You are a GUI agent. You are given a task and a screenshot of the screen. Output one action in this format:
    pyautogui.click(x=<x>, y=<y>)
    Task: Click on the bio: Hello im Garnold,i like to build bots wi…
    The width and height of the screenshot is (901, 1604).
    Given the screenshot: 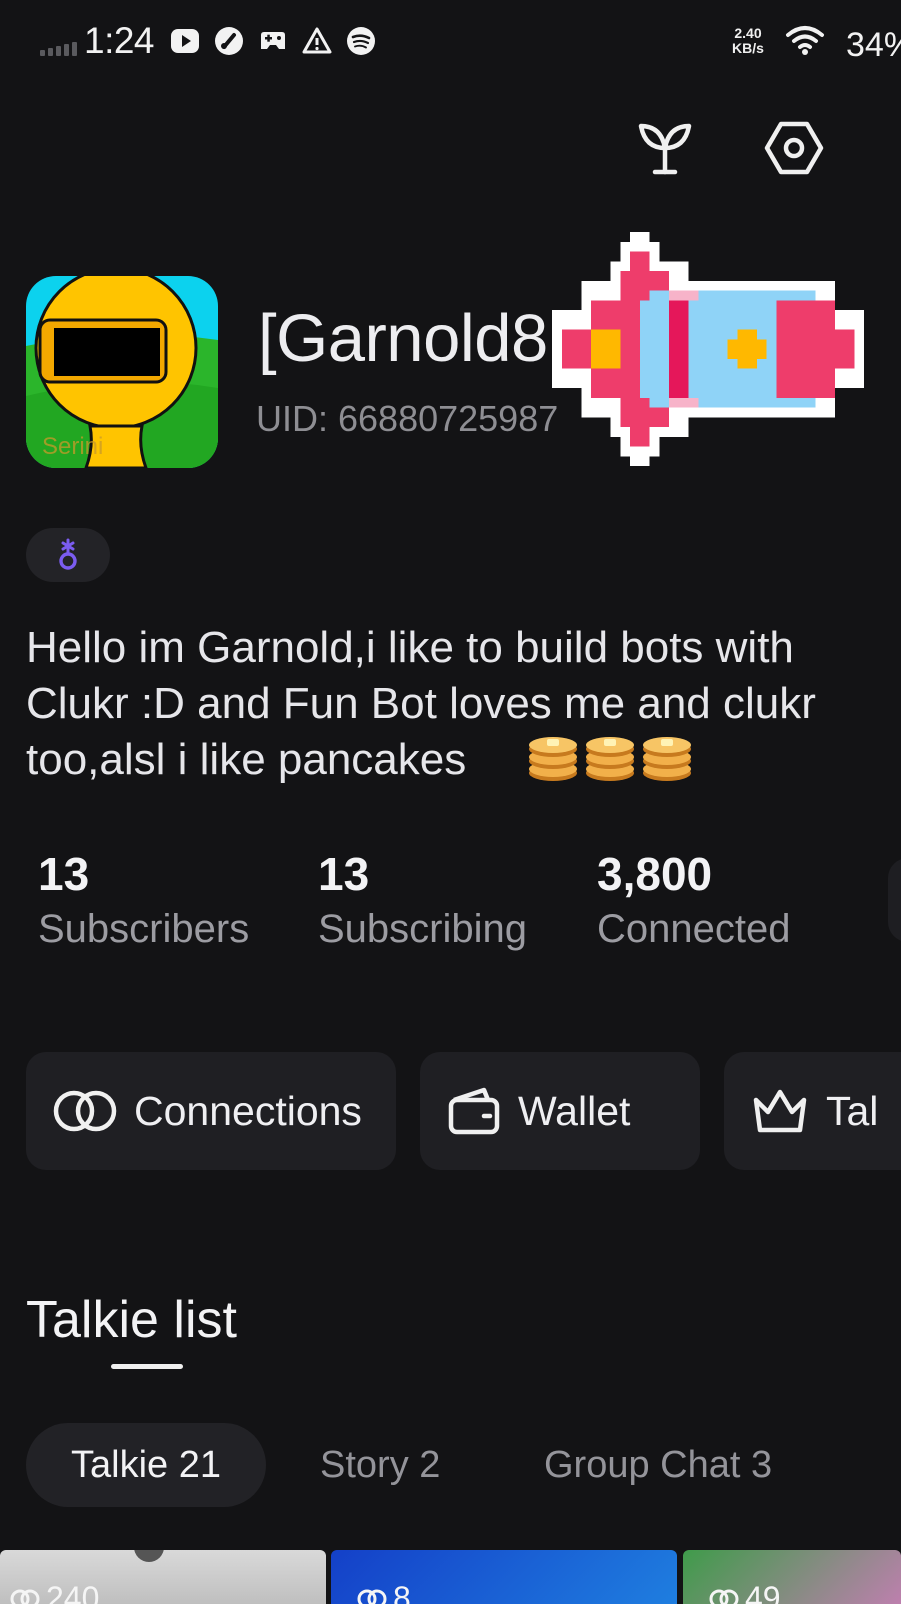 What is the action you would take?
    pyautogui.click(x=463, y=704)
    